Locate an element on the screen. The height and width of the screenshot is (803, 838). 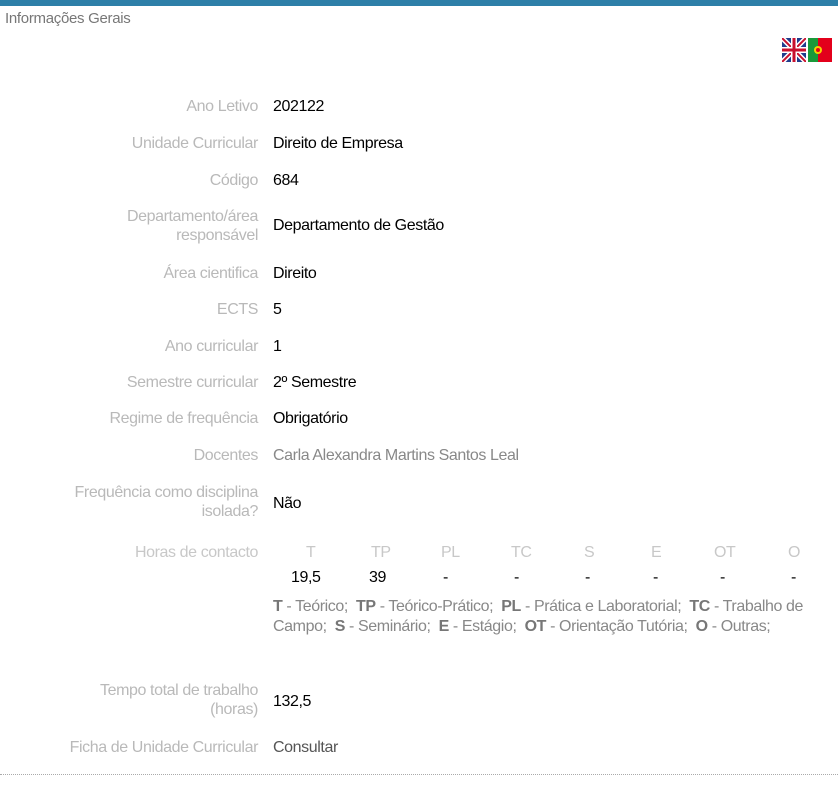
legend-desc: - Seminário; is located at coordinates (388, 626).